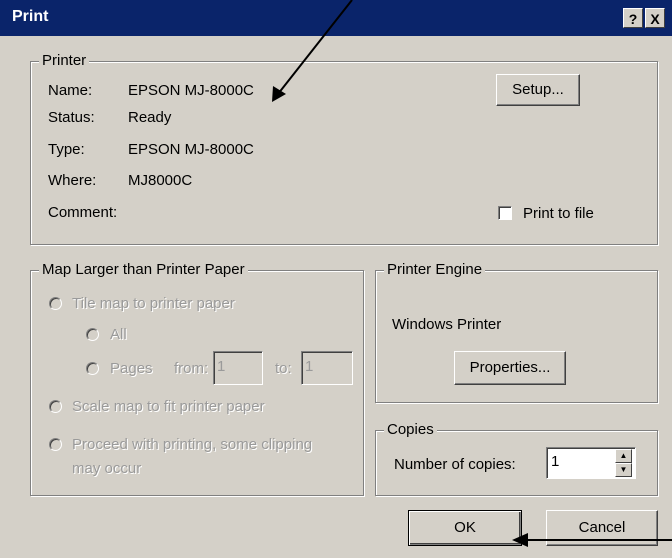 The image size is (672, 558). What do you see at coordinates (315, 47) in the screenshot?
I see `annotation-arrow-top-line` at bounding box center [315, 47].